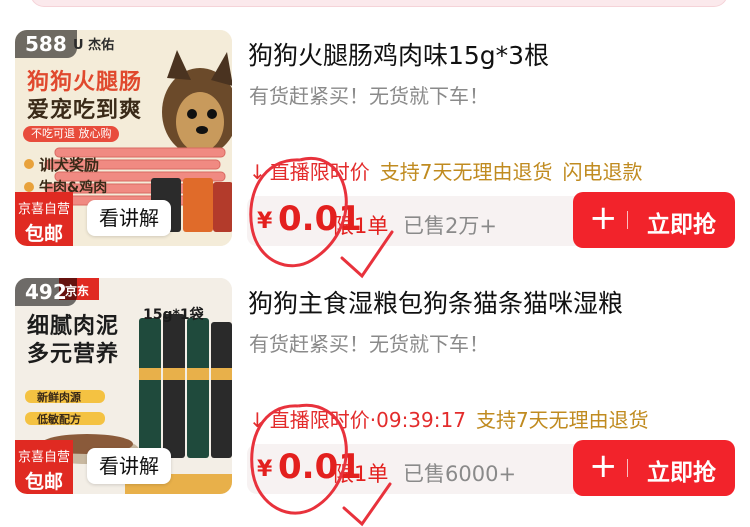 The height and width of the screenshot is (527, 750). I want to click on image-tagline: 15g*1袋, so click(173, 315).